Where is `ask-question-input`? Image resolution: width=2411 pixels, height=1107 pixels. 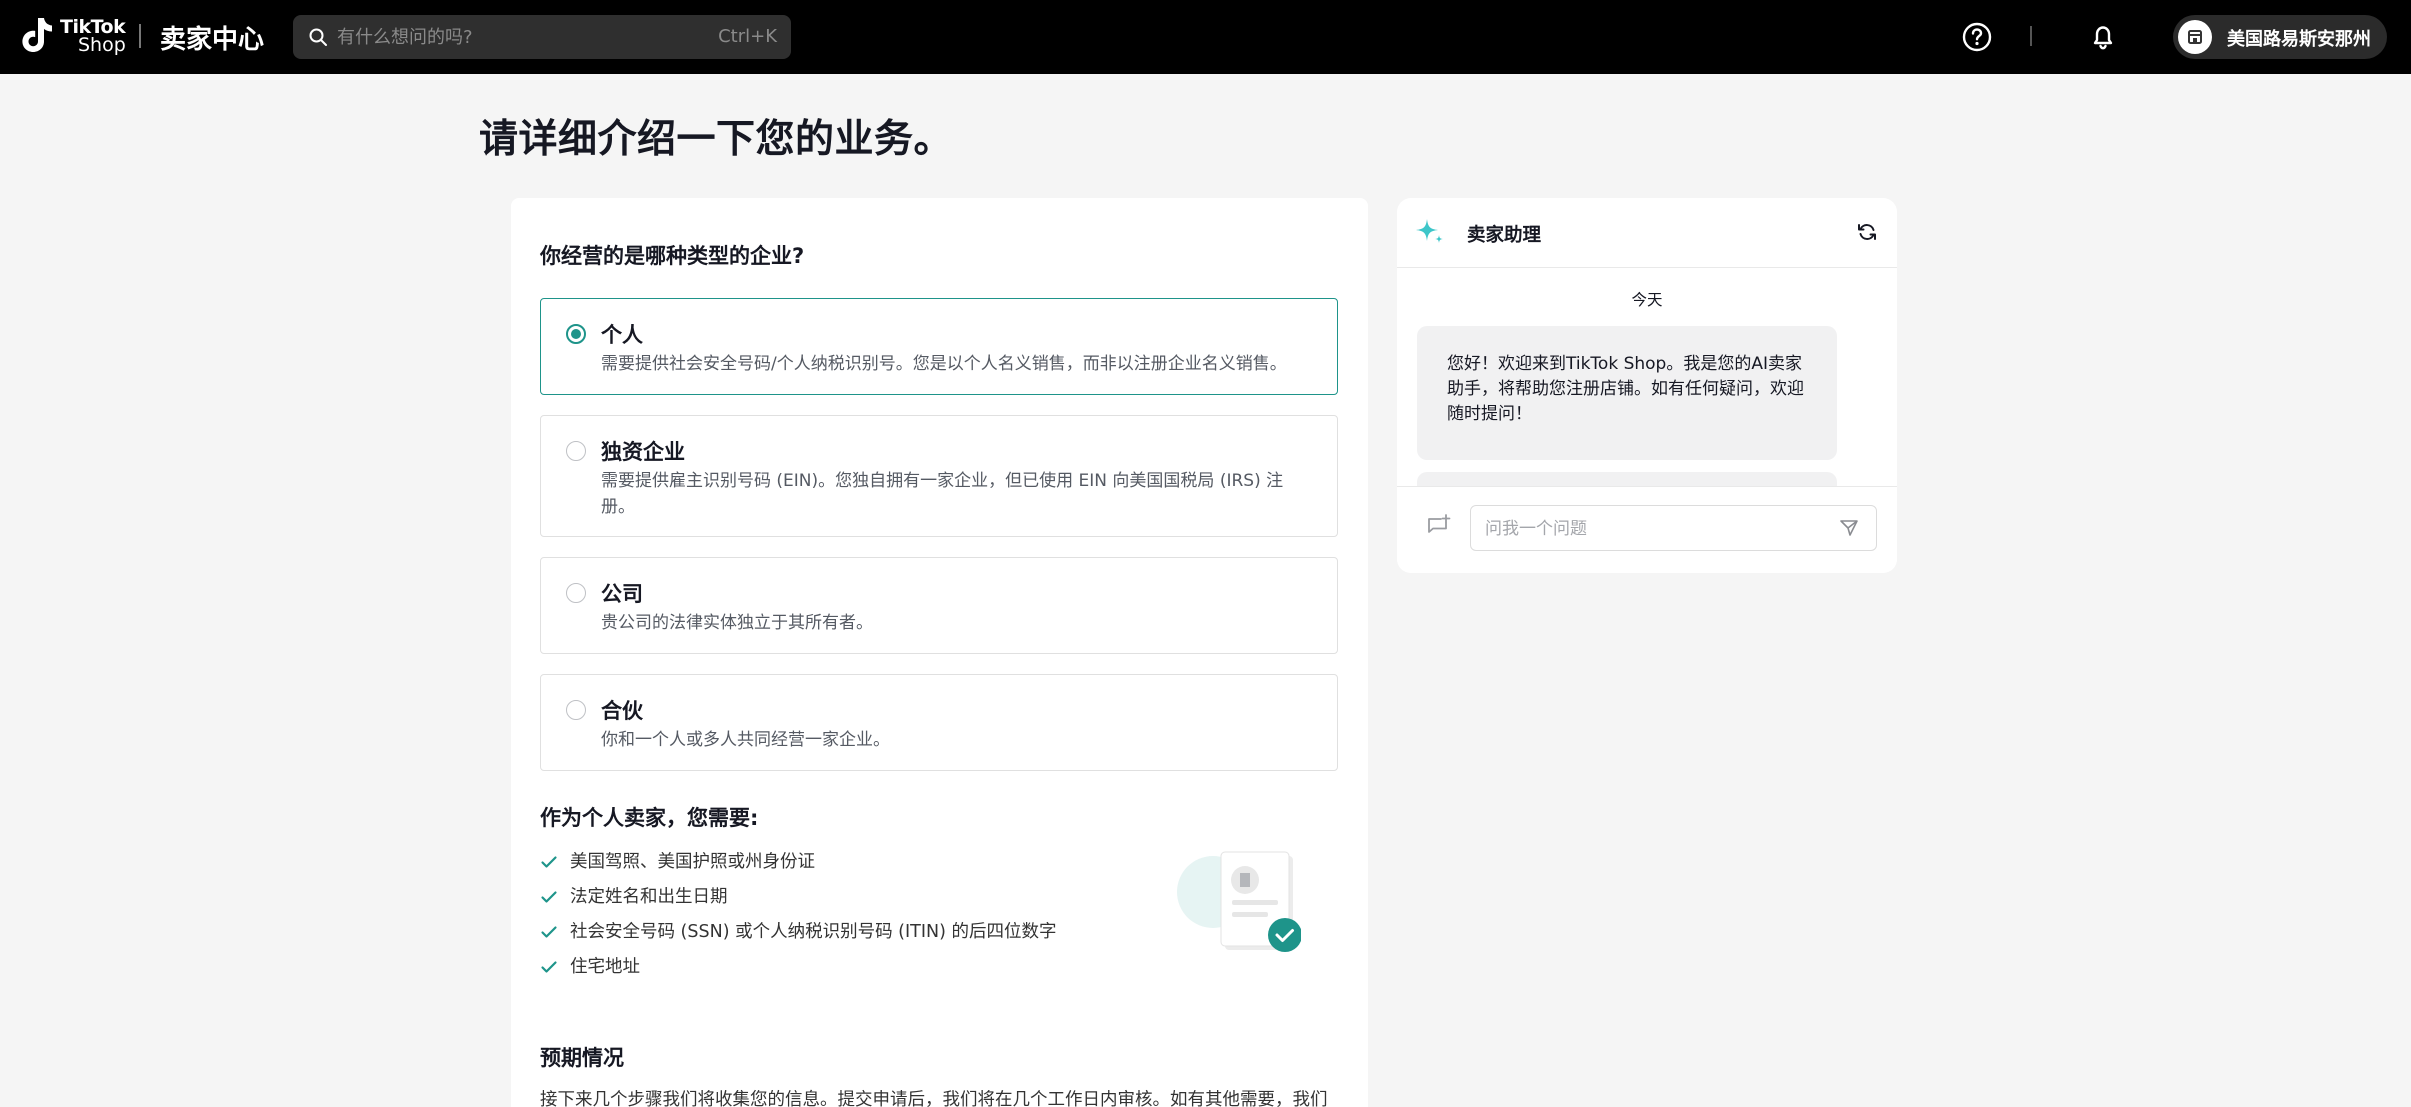
ask-question-input is located at coordinates (1655, 529).